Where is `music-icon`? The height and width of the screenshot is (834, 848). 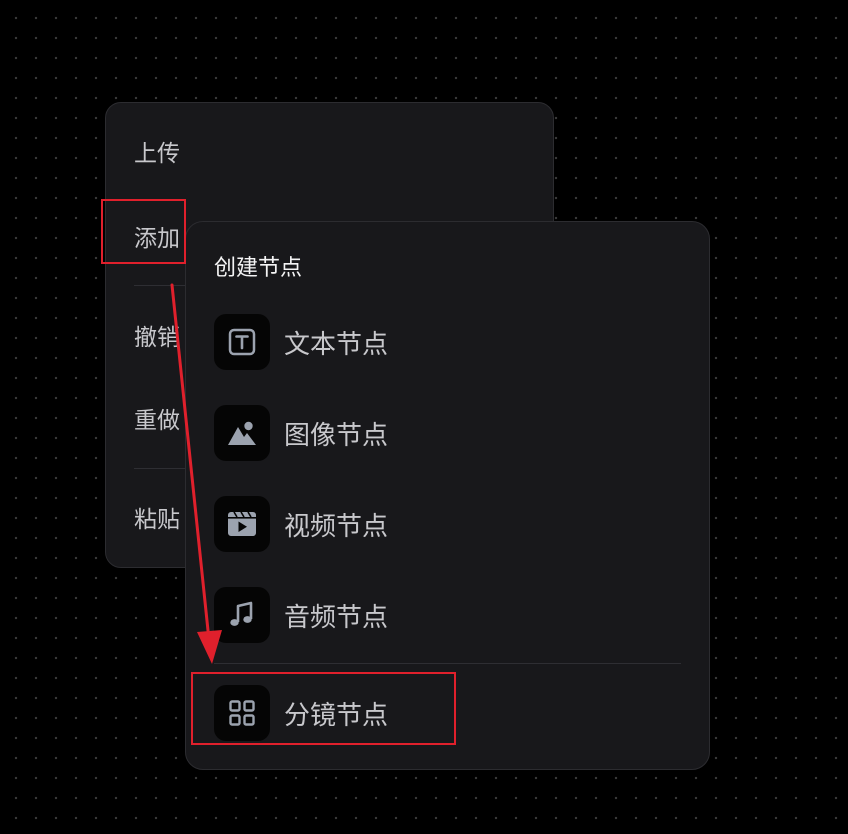
music-icon is located at coordinates (242, 615).